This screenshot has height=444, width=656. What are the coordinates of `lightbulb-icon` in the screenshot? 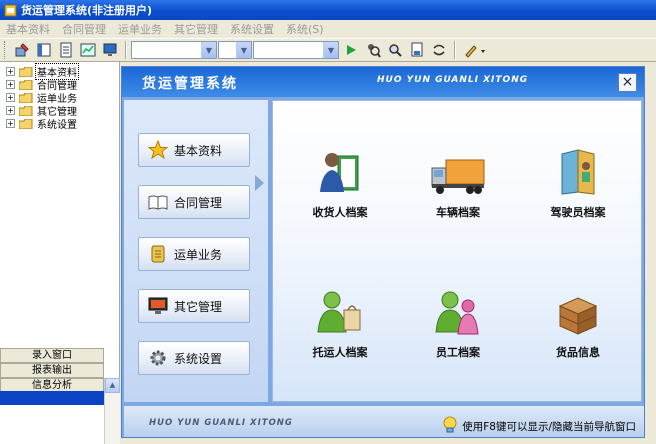 It's located at (450, 426).